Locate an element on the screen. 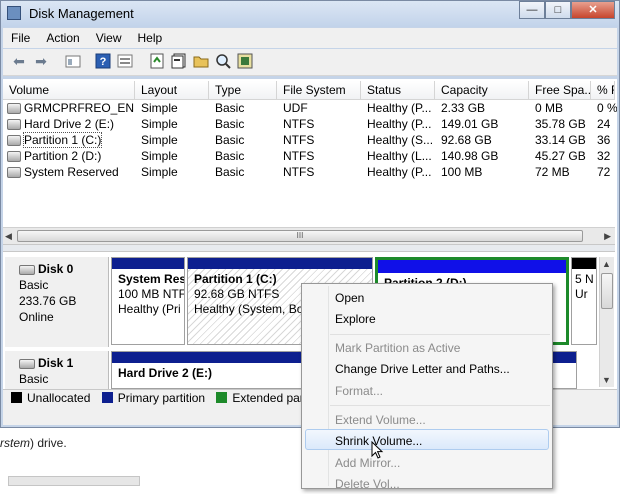 Image resolution: width=624 pixels, height=494 pixels. maximize-button: □ is located at coordinates (558, 10).